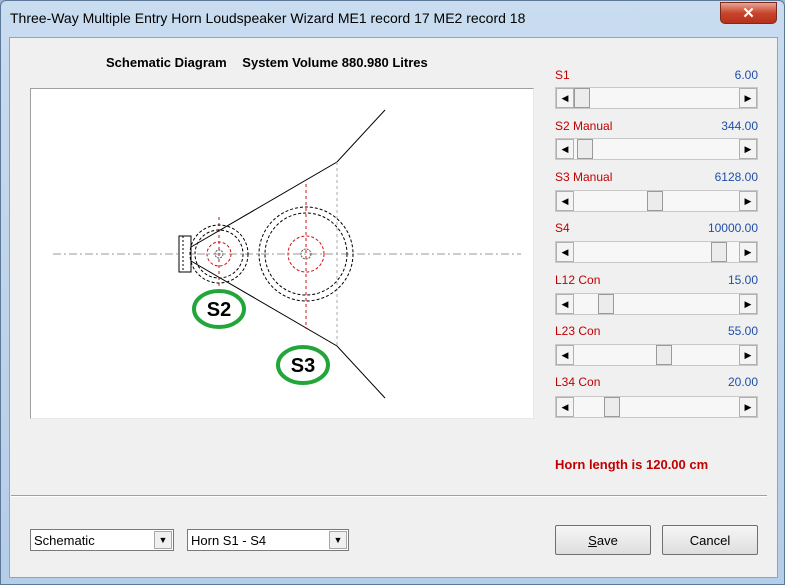 The width and height of the screenshot is (785, 585). I want to click on scrollbar-s4: ◀ ▶, so click(656, 252).